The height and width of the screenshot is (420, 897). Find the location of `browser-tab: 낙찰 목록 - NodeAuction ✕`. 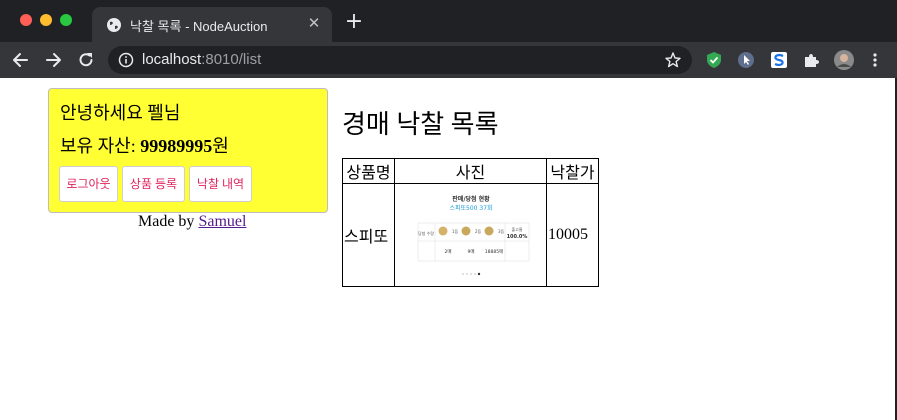

browser-tab: 낙찰 목록 - NodeAuction ✕ is located at coordinates (212, 24).